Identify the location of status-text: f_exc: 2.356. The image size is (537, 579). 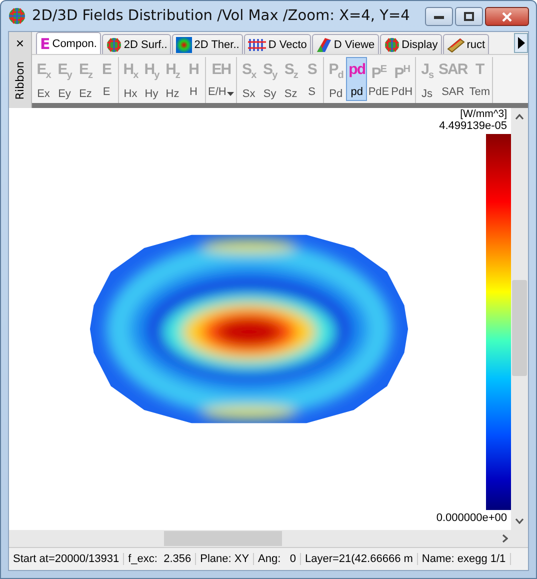
(160, 559).